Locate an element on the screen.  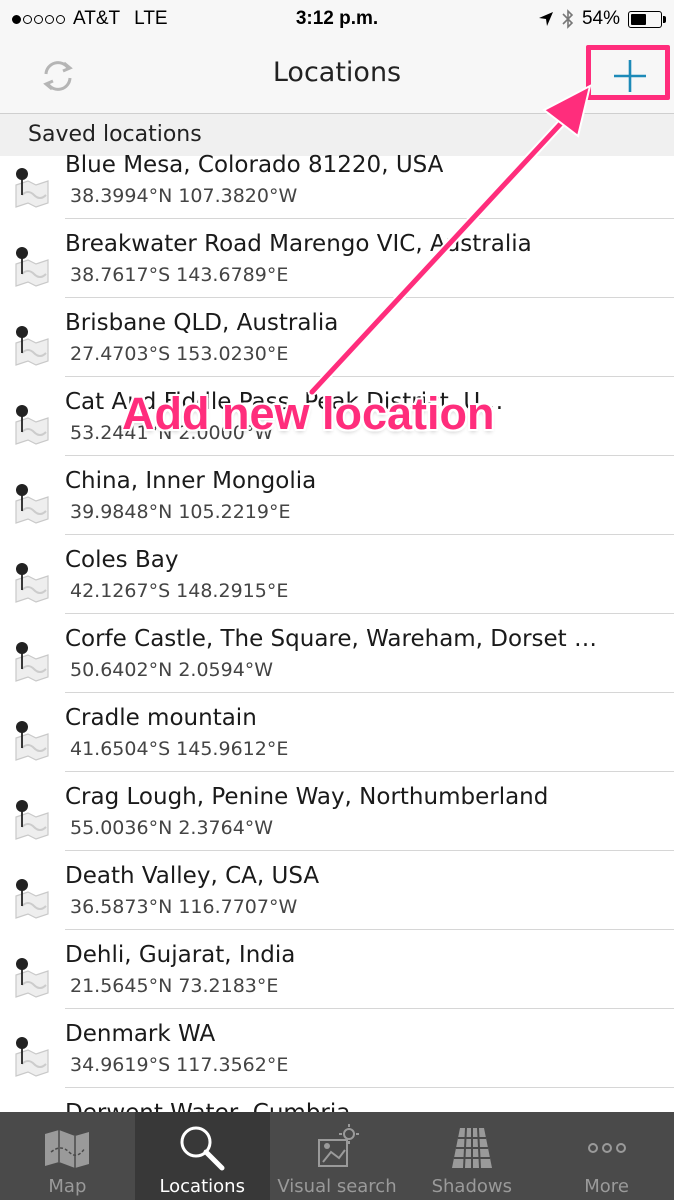
tab-map: Map is located at coordinates (67, 1156).